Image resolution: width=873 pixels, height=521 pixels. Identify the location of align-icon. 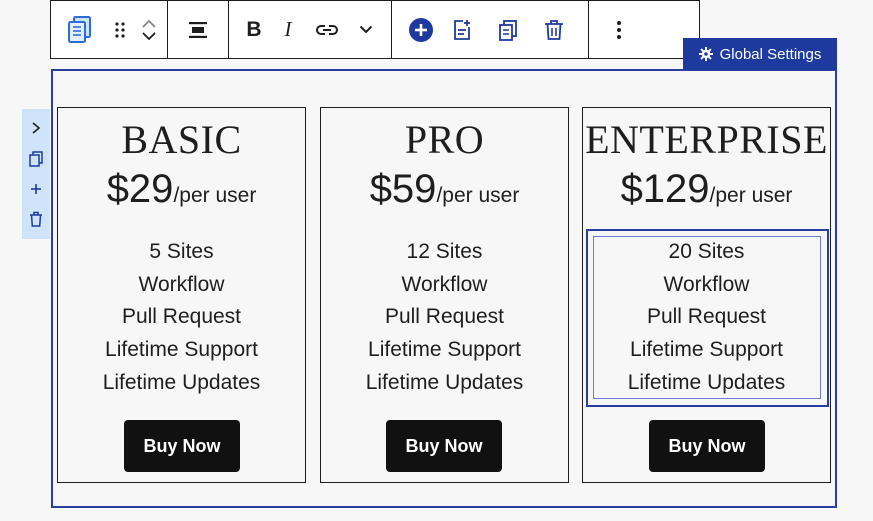
(198, 29).